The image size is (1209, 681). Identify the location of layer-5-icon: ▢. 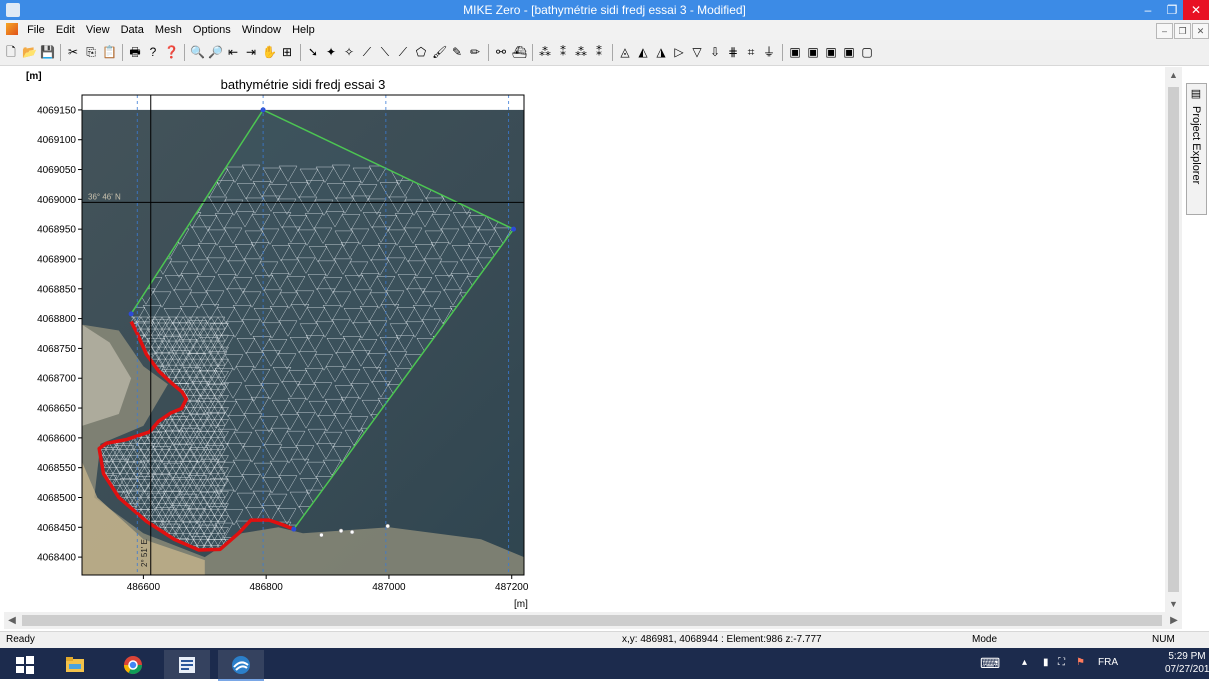
(867, 52).